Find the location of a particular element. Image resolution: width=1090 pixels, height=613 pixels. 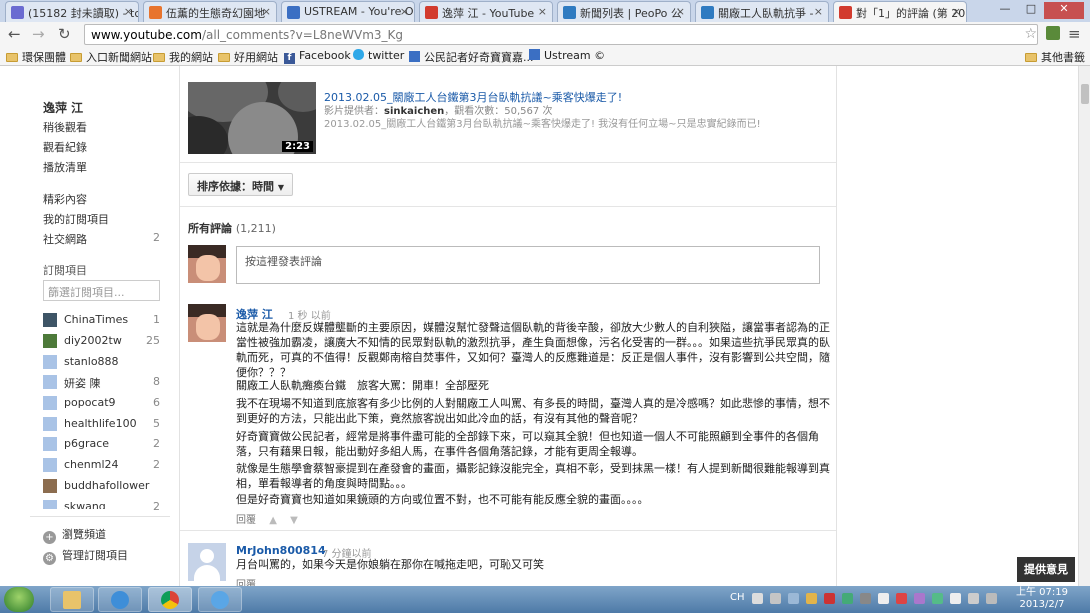

forward-arrow-icon: → is located at coordinates (38, 34).